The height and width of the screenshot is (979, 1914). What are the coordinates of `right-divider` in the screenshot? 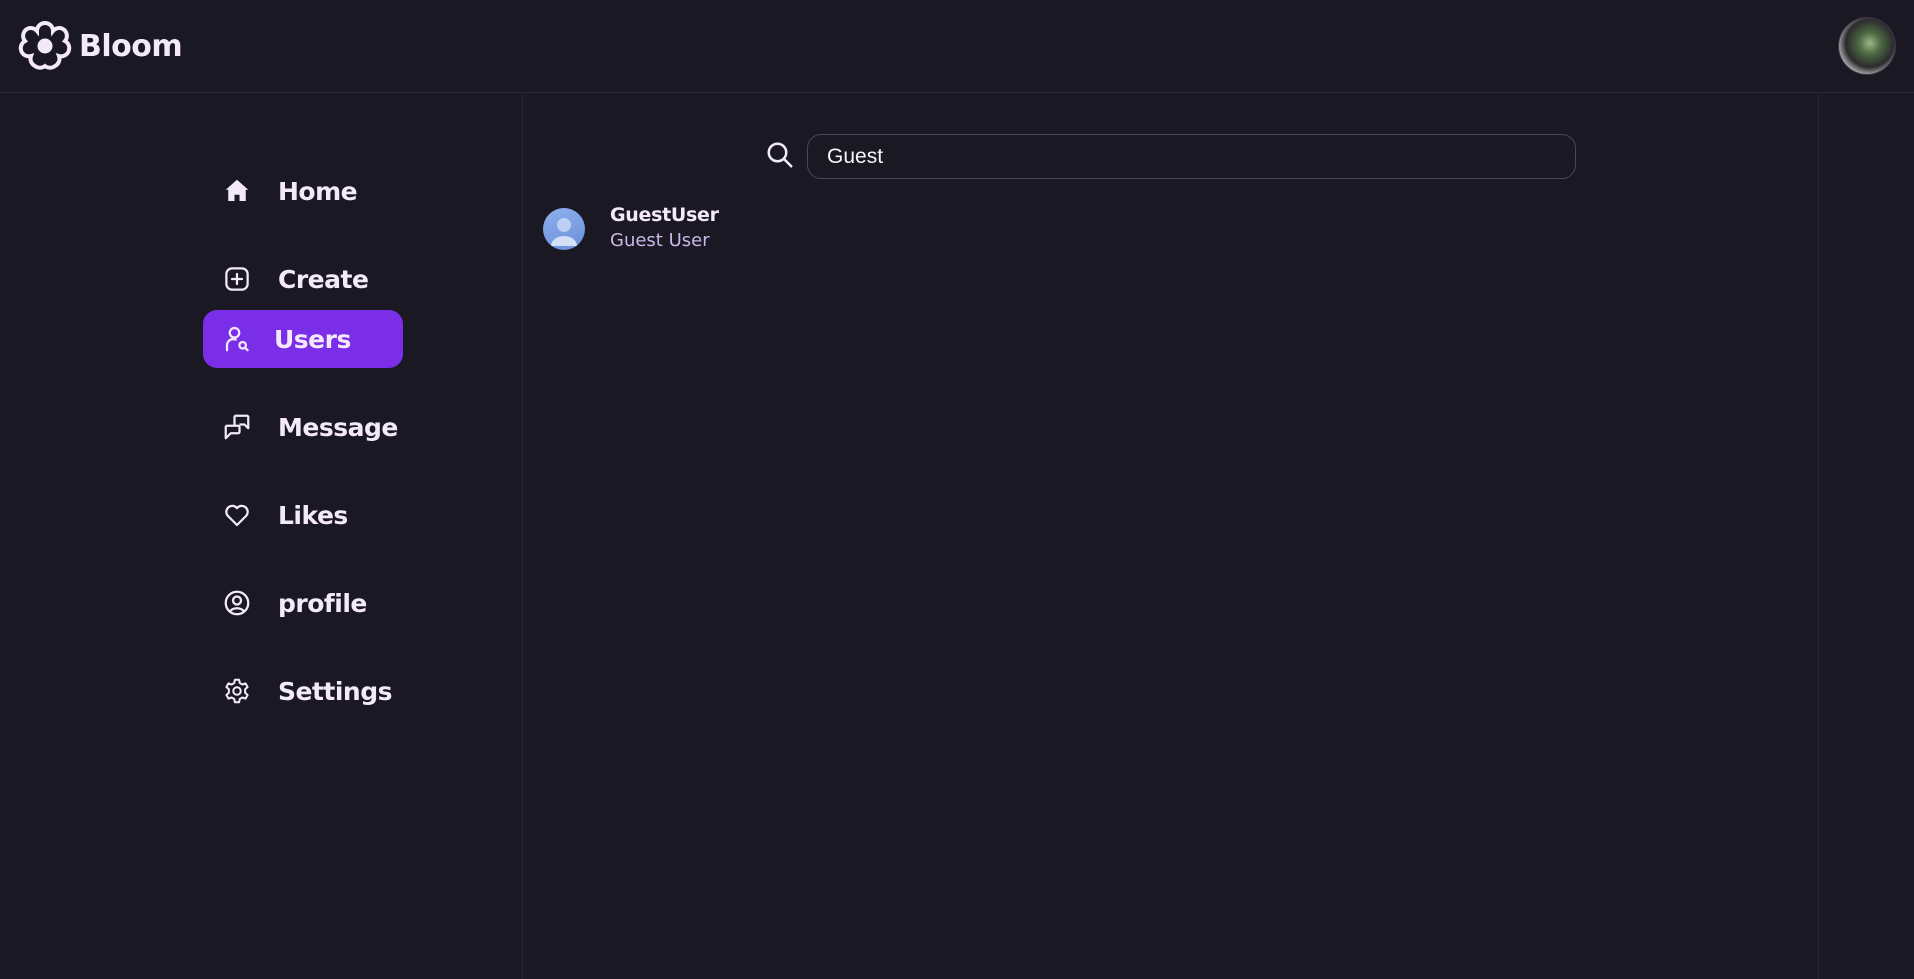 It's located at (1818, 536).